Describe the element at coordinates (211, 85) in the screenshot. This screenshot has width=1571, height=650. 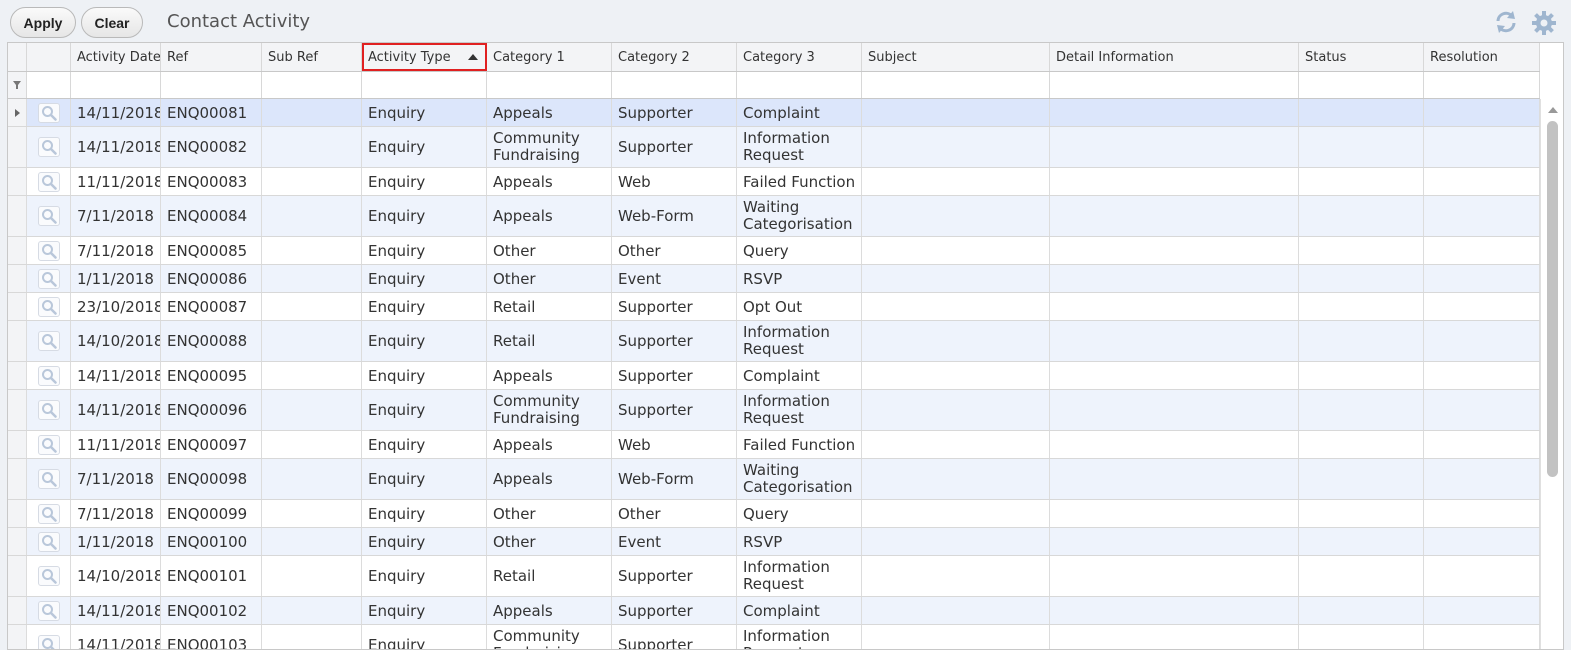
I see `filter-cell-ref` at that location.